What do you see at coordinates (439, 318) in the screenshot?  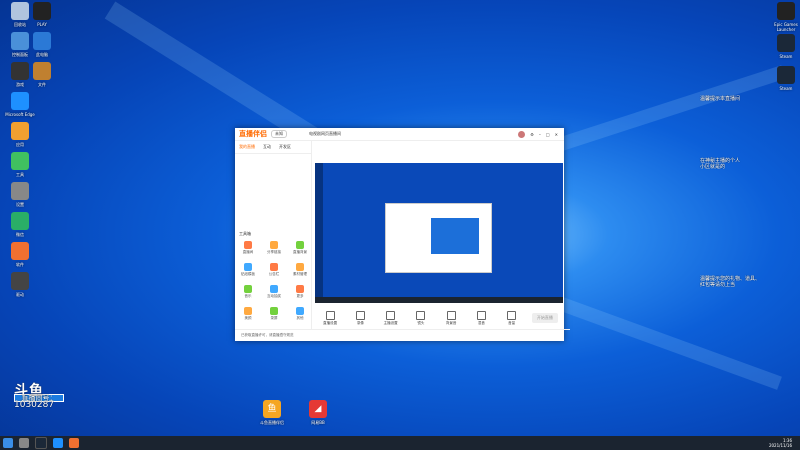 I see `control-bar: 直播设置 录像 主播设置 镜头 背景音 混音 音量 开始直播` at bounding box center [439, 318].